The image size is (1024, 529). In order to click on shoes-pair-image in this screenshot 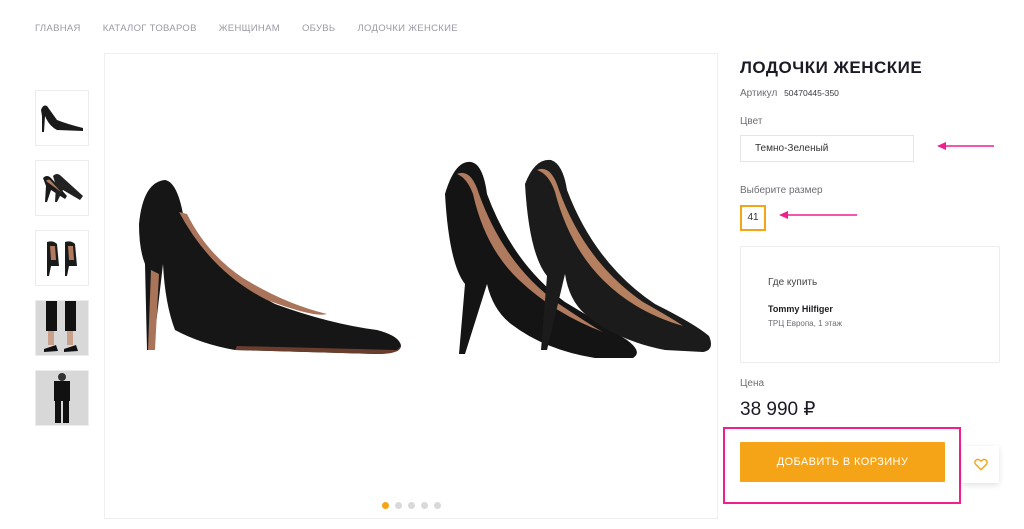, I will do `click(63, 188)`.